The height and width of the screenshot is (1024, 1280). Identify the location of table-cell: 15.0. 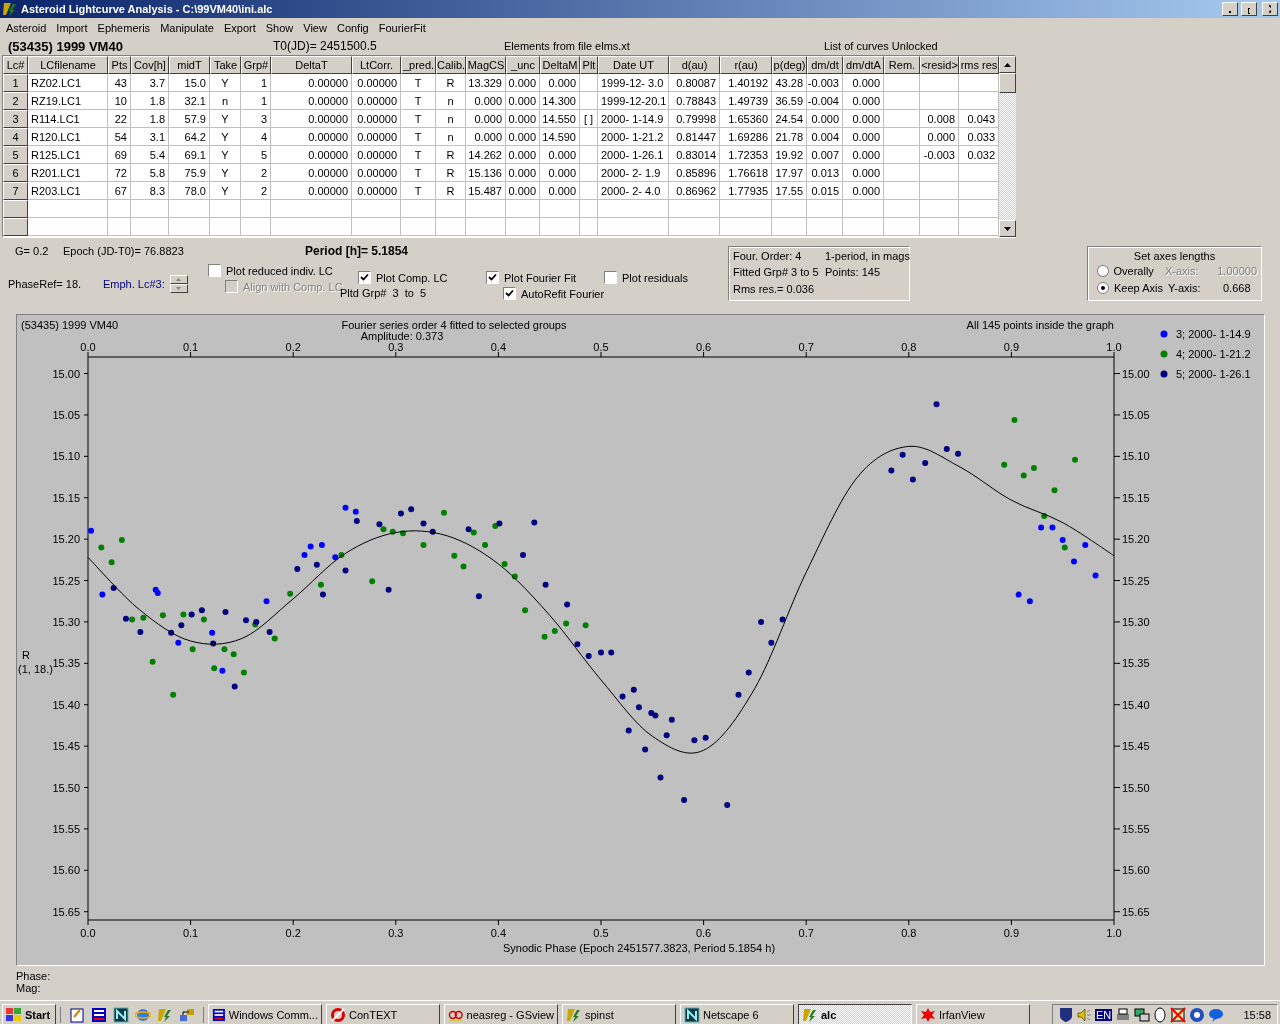
(189, 83).